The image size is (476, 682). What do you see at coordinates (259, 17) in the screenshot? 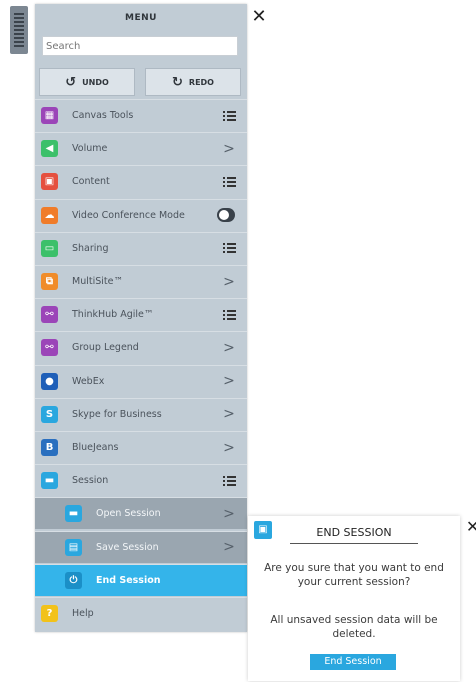
I see `menu-close-icon: ✕` at bounding box center [259, 17].